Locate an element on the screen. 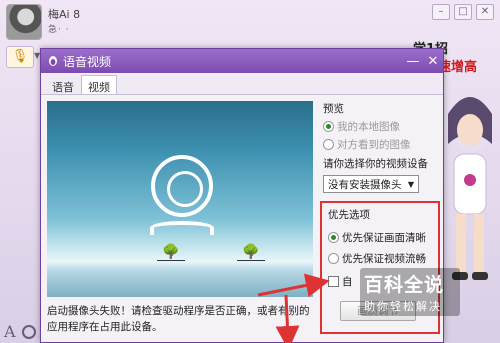 This screenshot has height=343, width=500. minimize-button: — is located at coordinates (413, 61).